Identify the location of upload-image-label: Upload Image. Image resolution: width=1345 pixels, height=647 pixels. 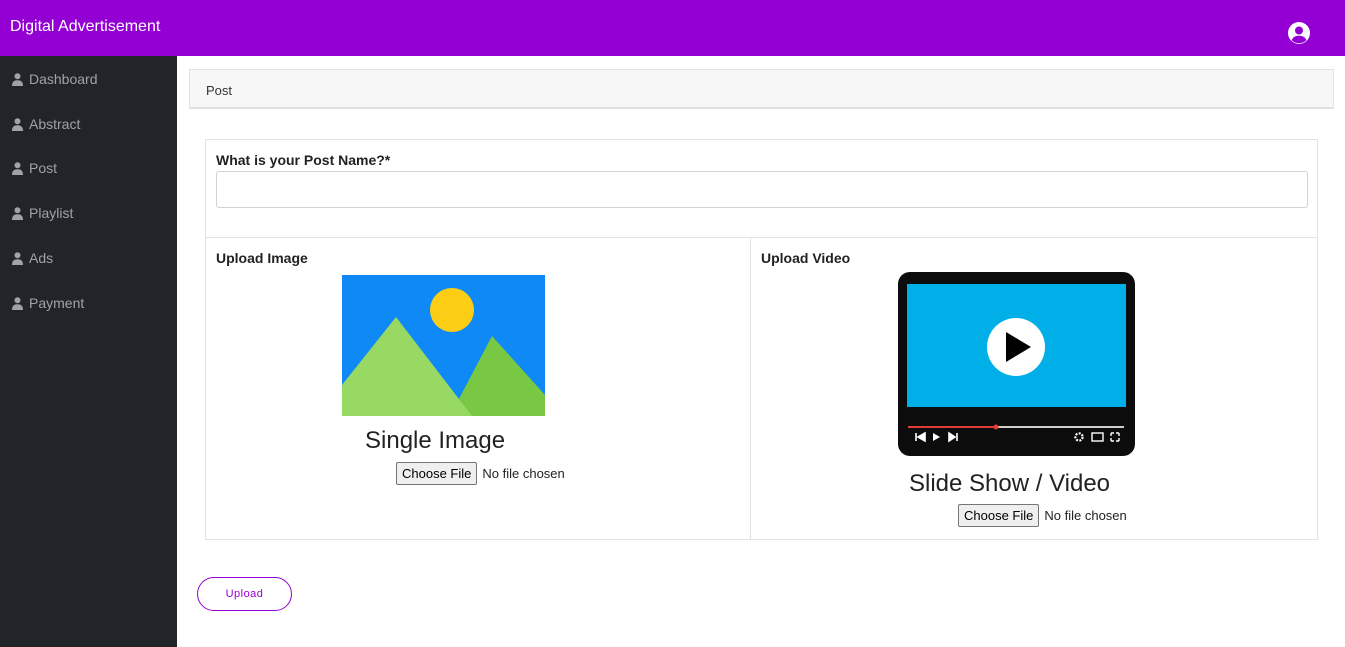
(262, 258).